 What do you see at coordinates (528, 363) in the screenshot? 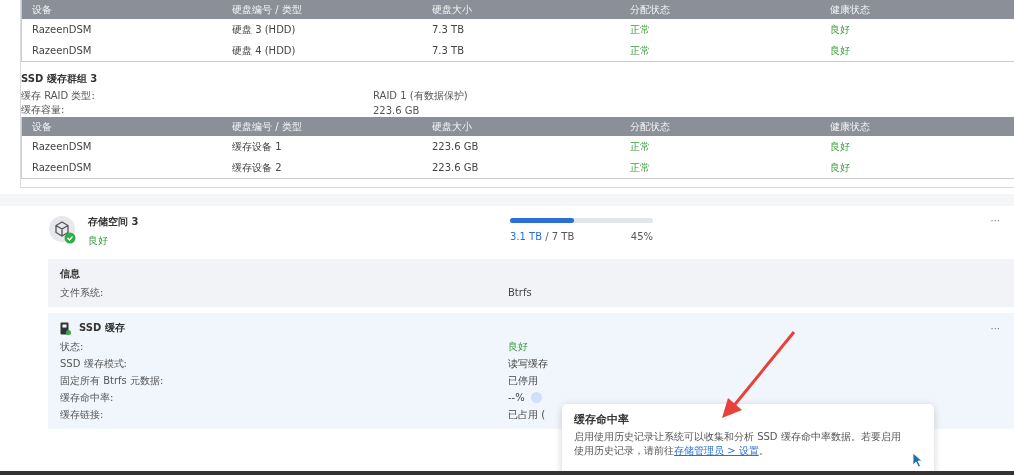
I see `field-value: 读写缓存` at bounding box center [528, 363].